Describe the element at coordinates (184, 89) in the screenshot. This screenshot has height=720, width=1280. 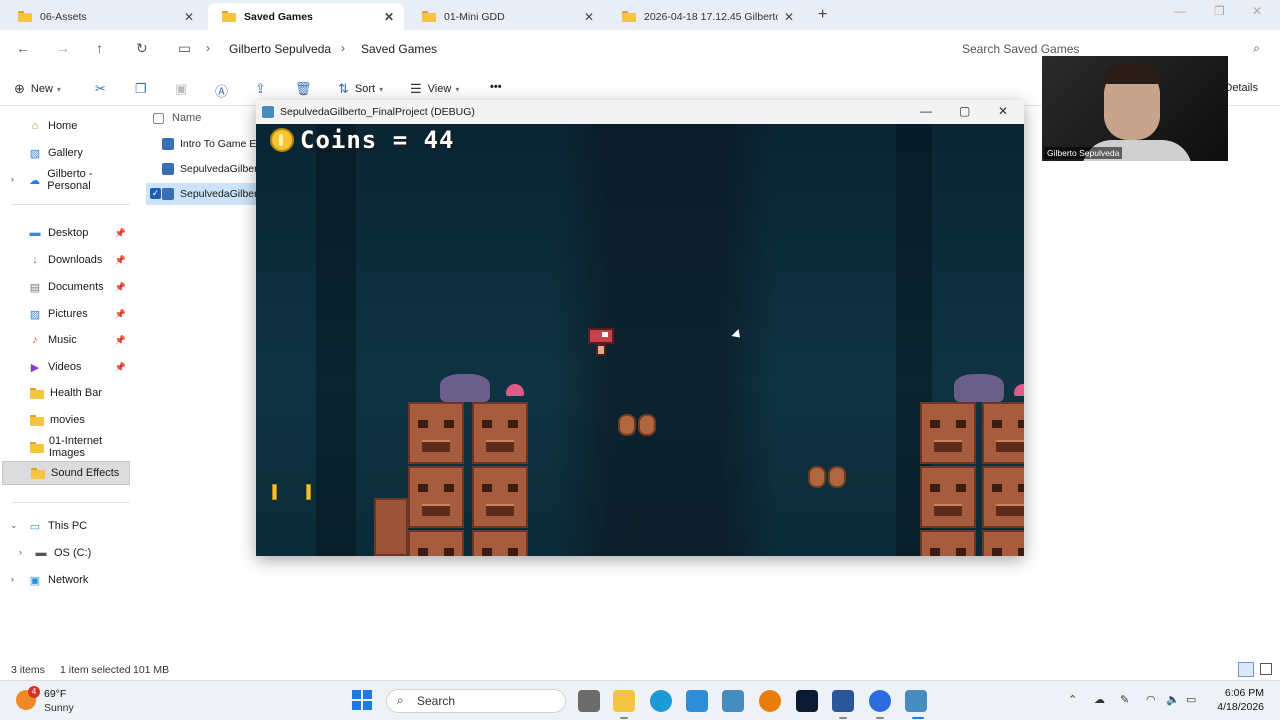
I see `paste-icon: ▣` at that location.